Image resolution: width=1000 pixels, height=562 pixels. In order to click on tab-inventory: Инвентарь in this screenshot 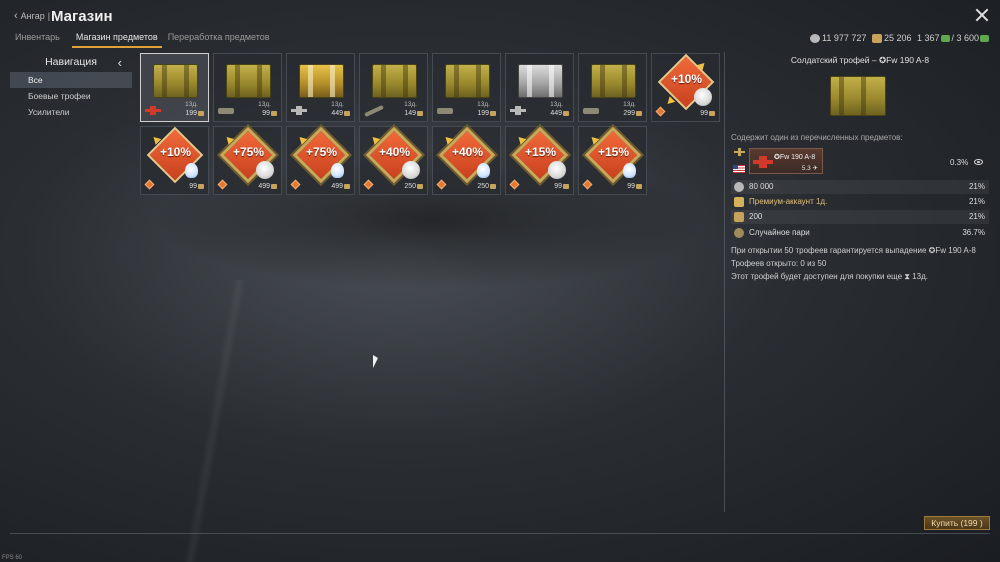, I will do `click(41, 40)`.